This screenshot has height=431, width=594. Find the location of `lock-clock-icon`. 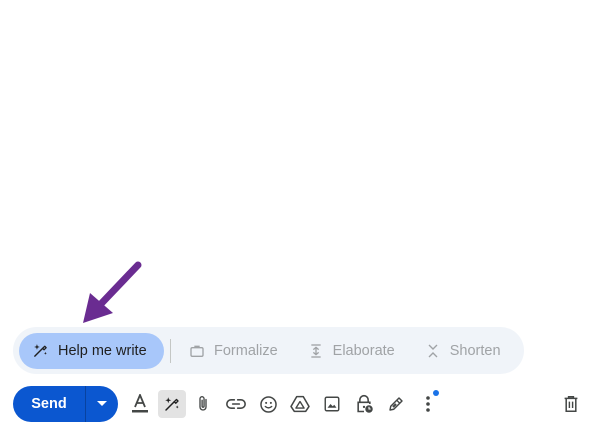

lock-clock-icon is located at coordinates (365, 403).